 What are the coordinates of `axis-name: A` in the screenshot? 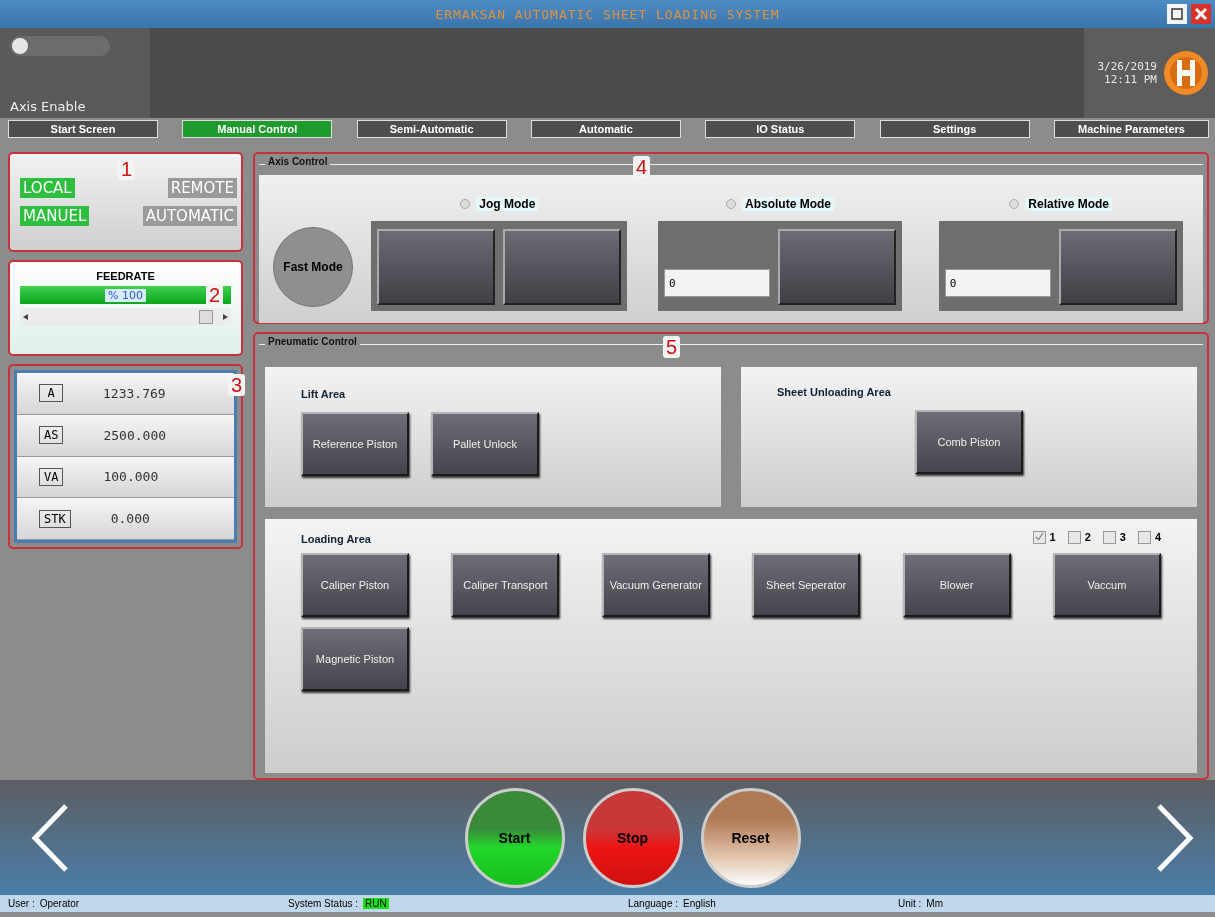 It's located at (51, 393).